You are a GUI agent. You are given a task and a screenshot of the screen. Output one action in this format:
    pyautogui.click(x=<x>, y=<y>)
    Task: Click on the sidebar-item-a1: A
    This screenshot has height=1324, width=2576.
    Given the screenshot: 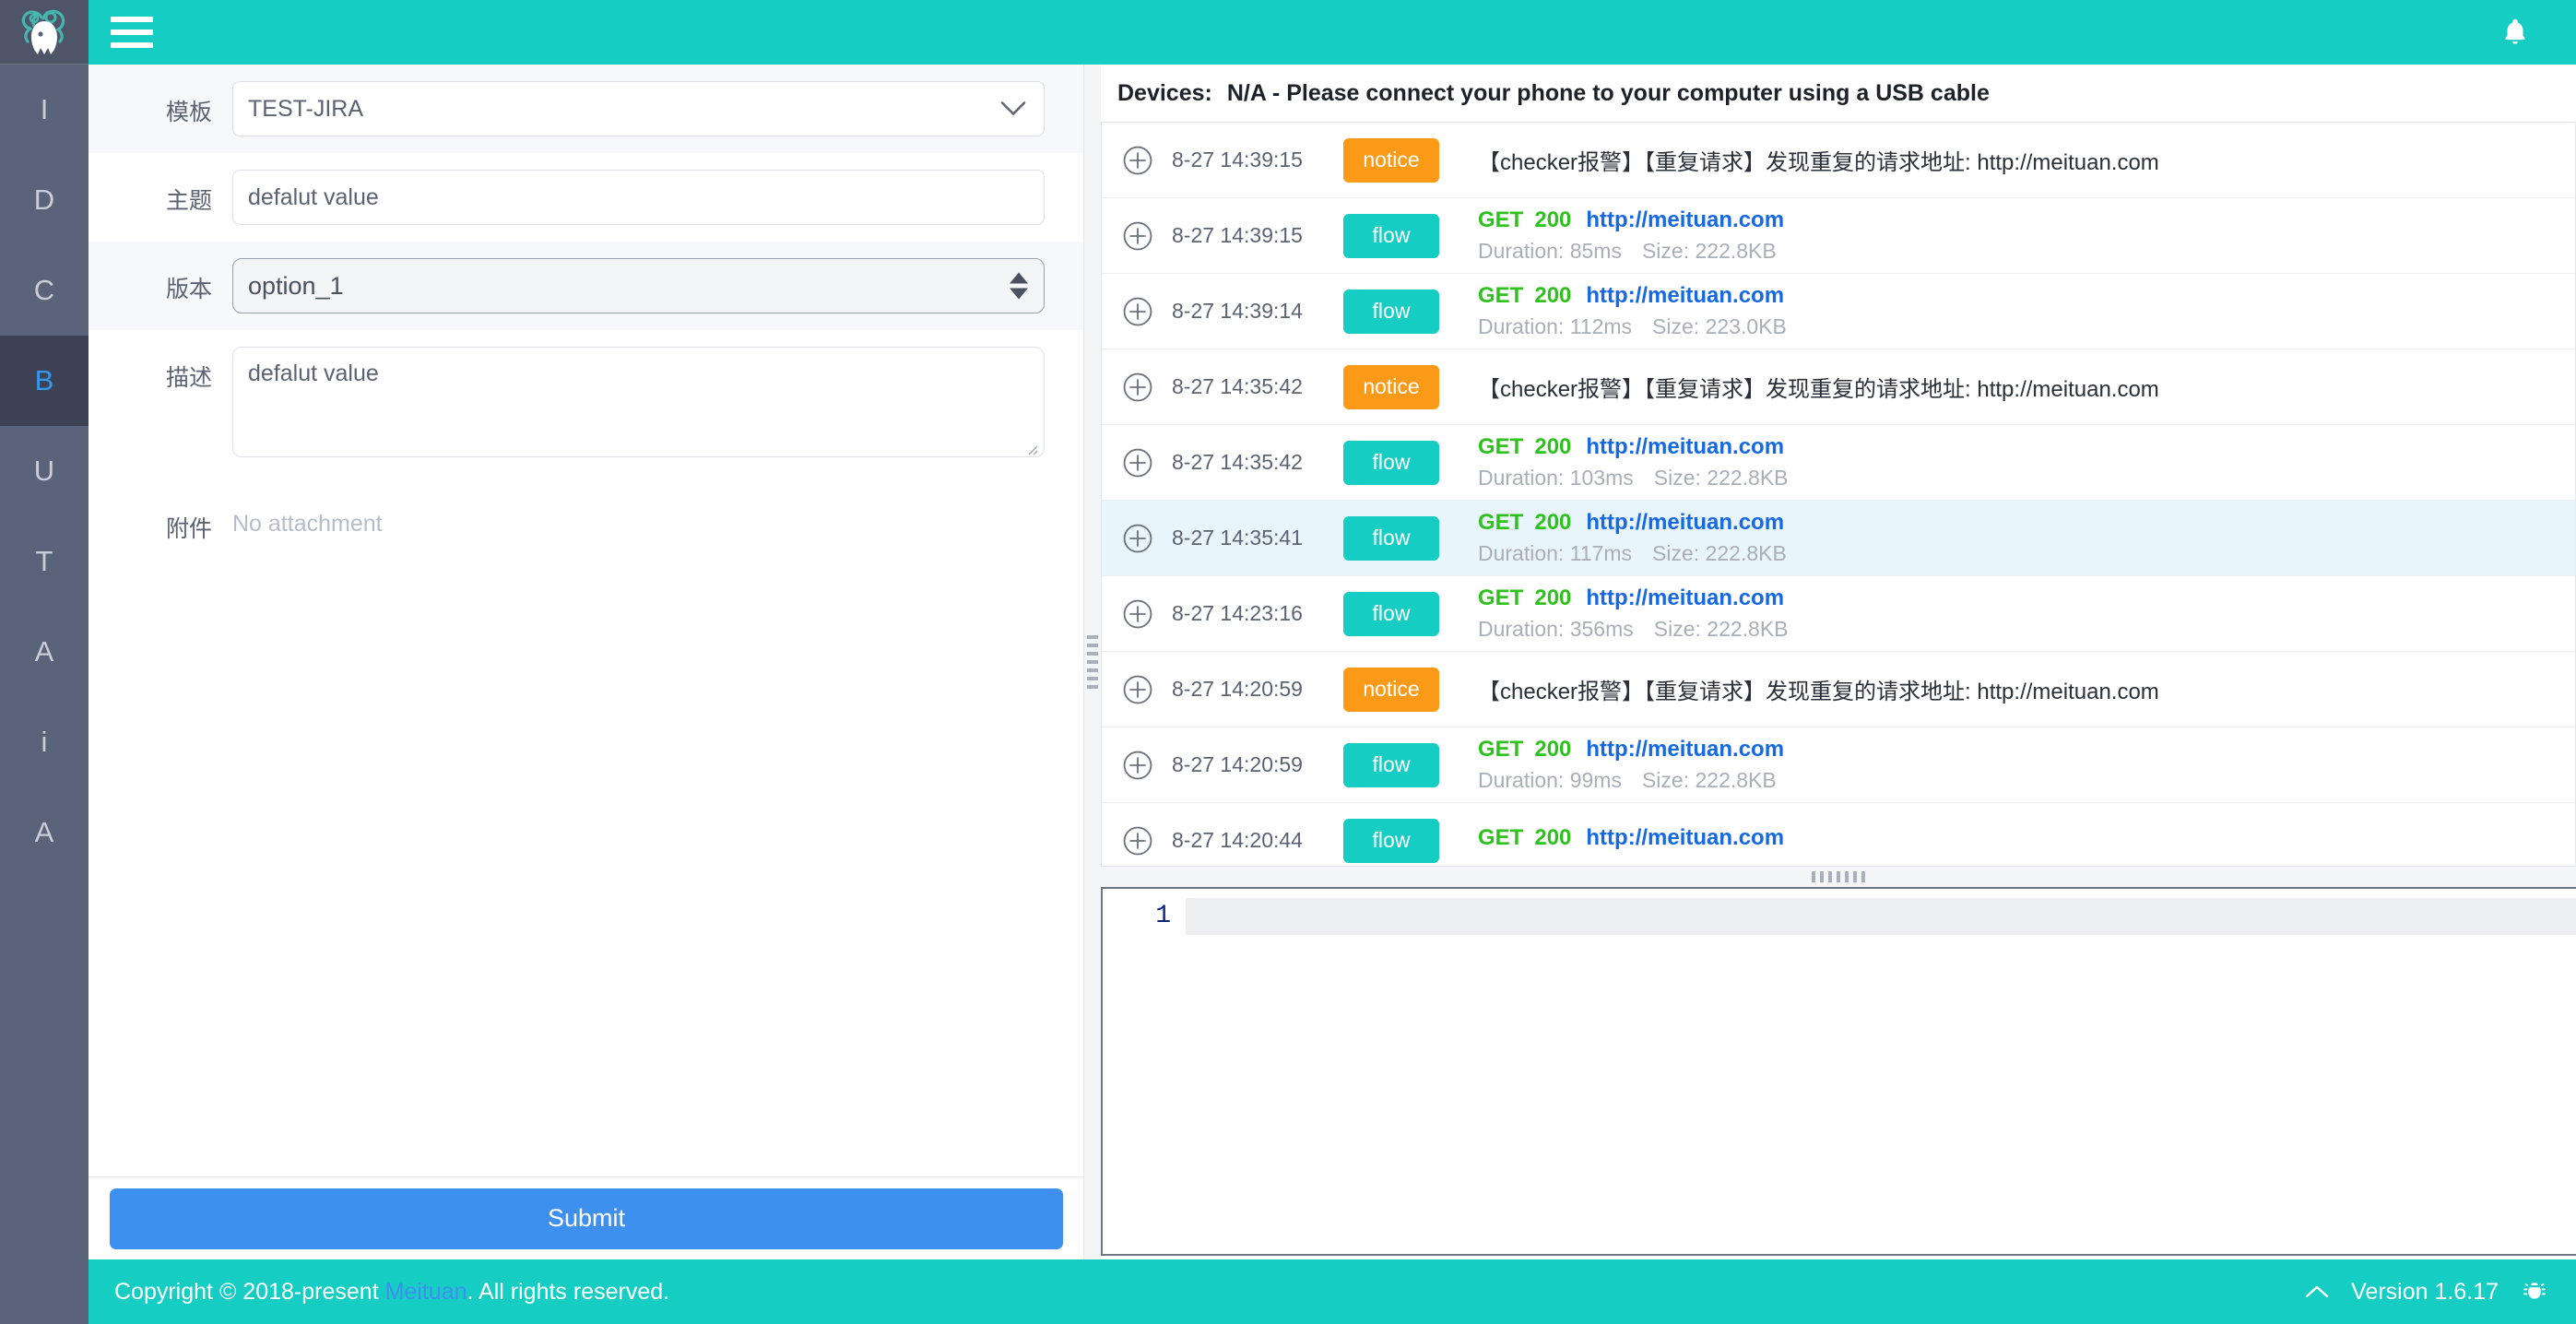 What is the action you would take?
    pyautogui.click(x=44, y=652)
    